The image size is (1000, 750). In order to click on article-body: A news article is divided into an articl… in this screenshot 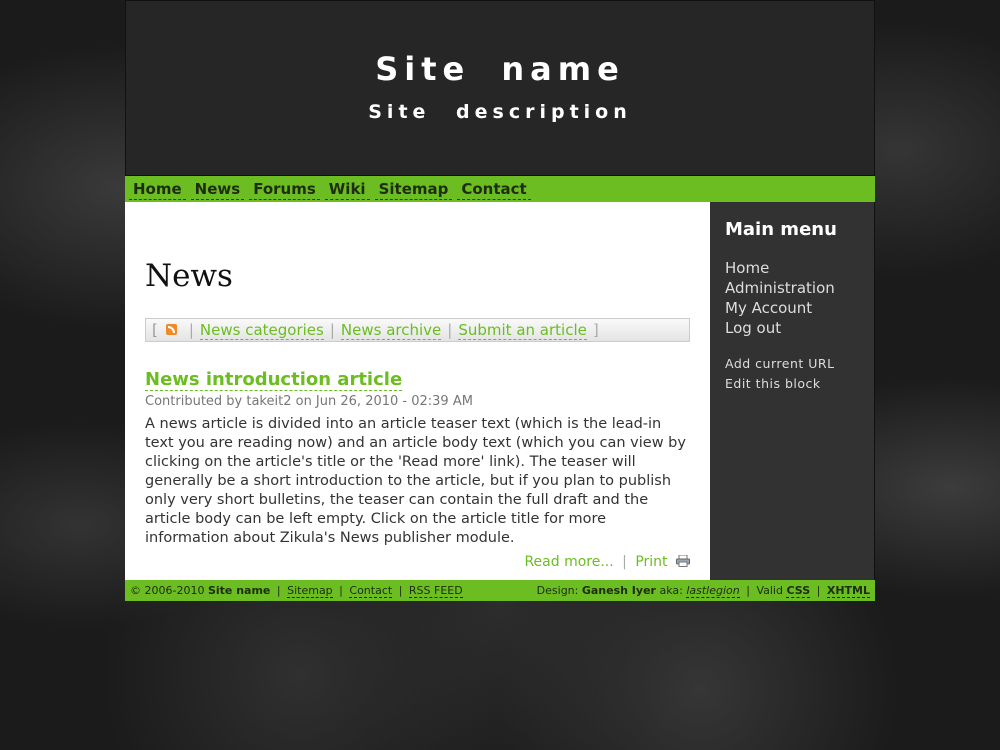, I will do `click(415, 481)`.